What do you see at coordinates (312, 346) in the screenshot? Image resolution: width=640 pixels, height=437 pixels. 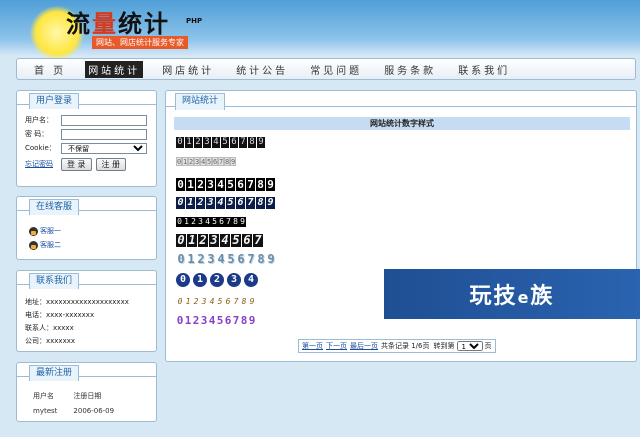 I see `pager-first-link: 第一页` at bounding box center [312, 346].